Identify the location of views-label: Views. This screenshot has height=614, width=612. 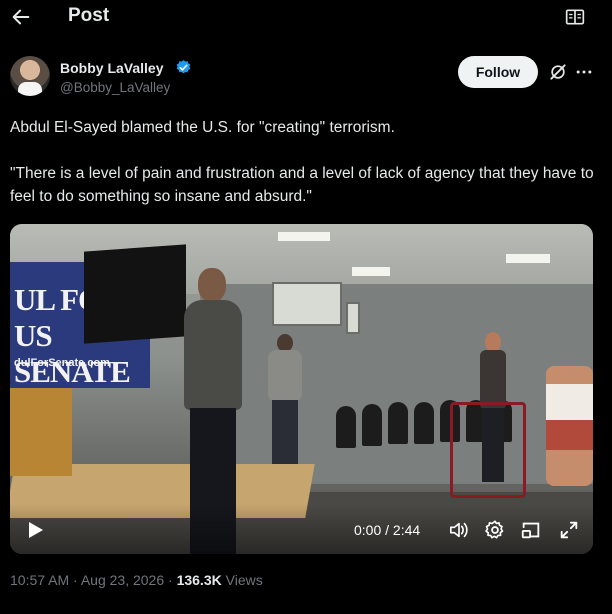
(244, 580).